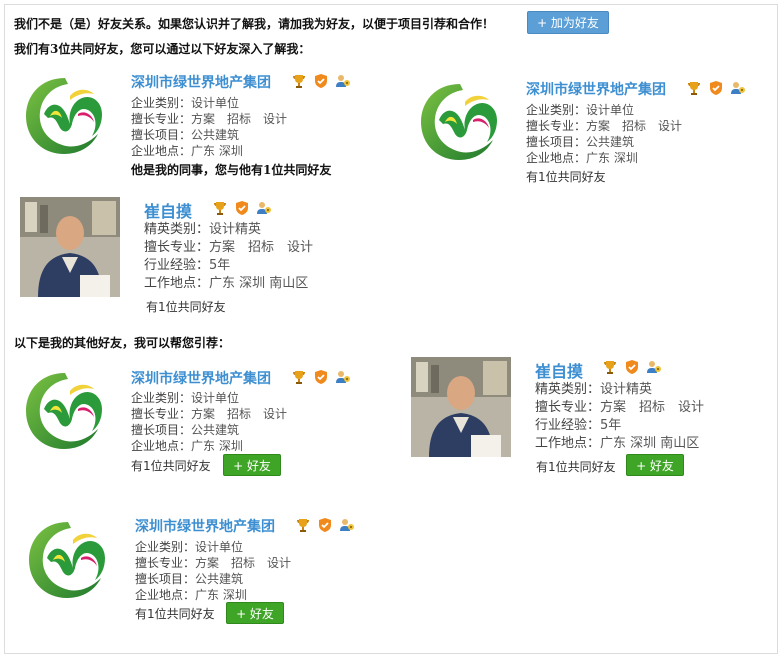 Image resolution: width=784 pixels, height=664 pixels. I want to click on colleague-note: 他是我的同事，您与他有1位共同好友, so click(231, 170).